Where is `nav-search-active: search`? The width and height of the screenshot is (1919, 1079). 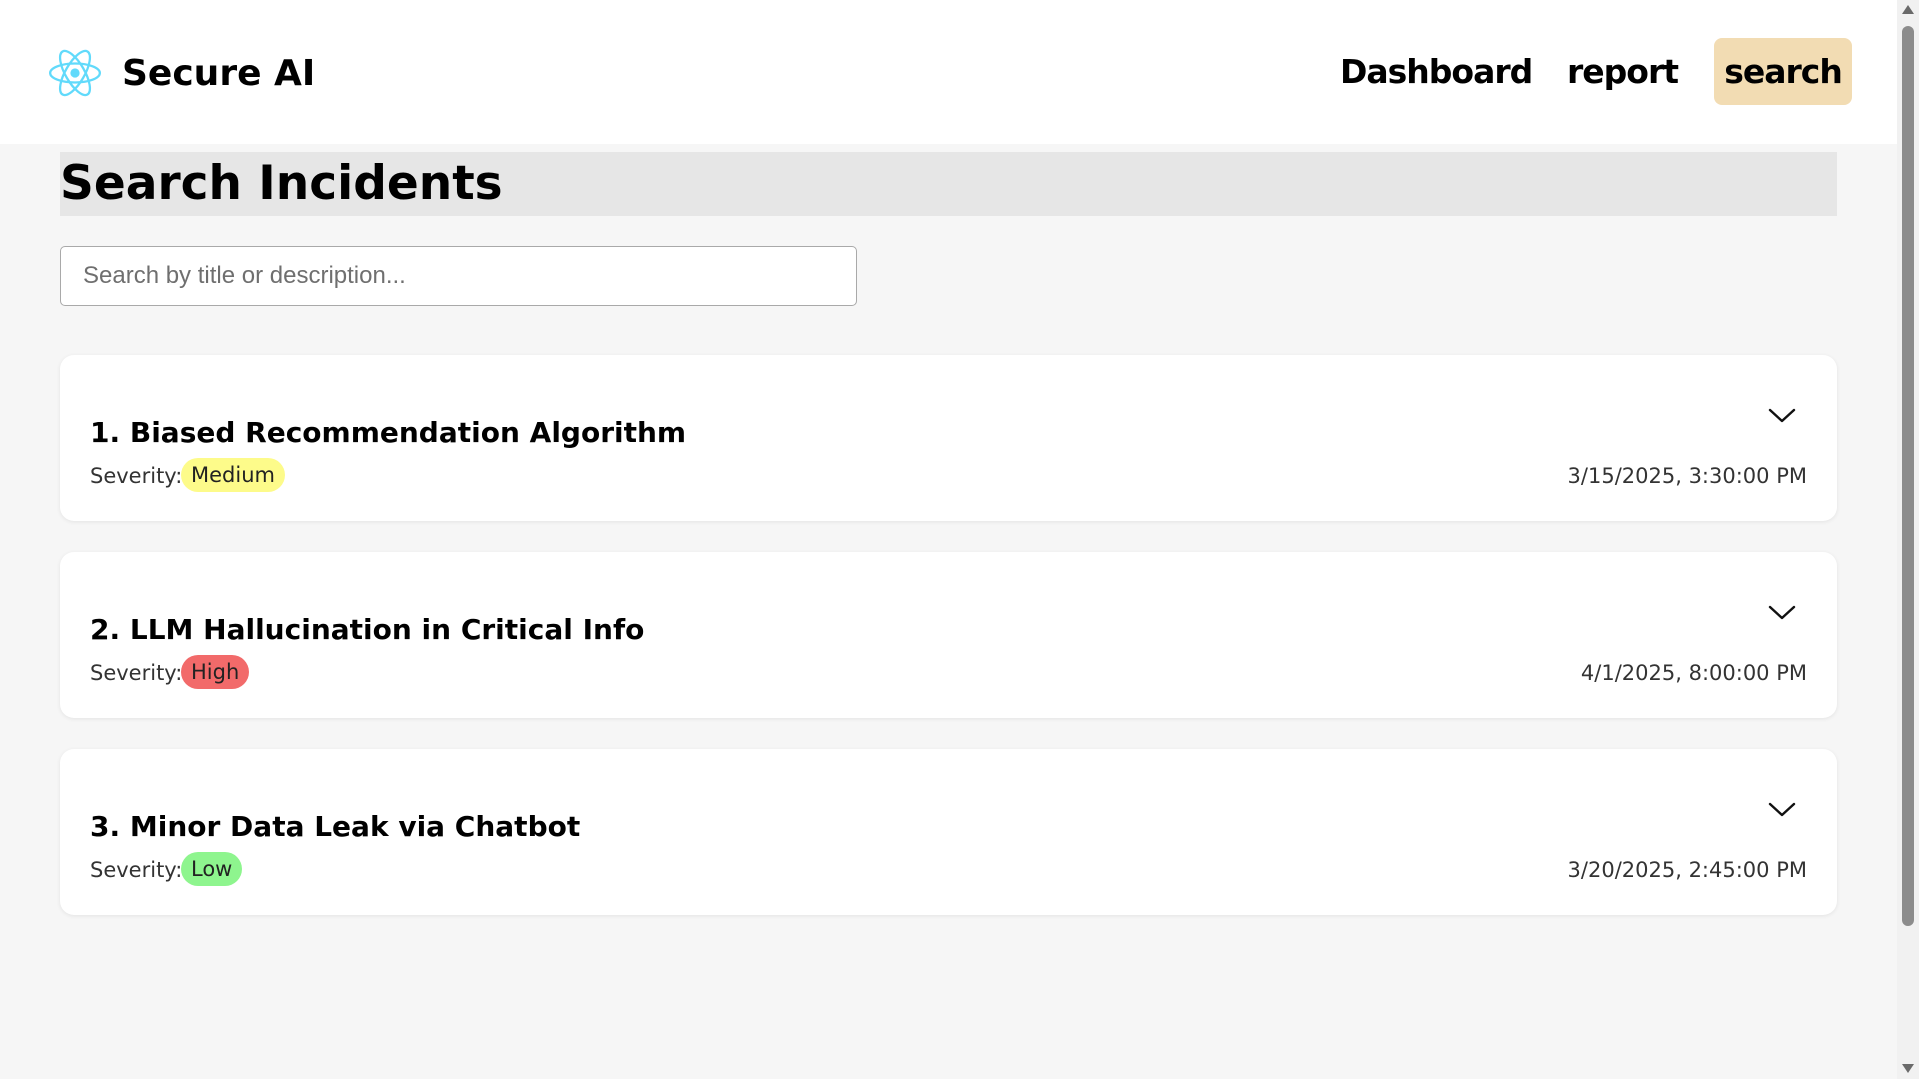
nav-search-active: search is located at coordinates (1783, 71).